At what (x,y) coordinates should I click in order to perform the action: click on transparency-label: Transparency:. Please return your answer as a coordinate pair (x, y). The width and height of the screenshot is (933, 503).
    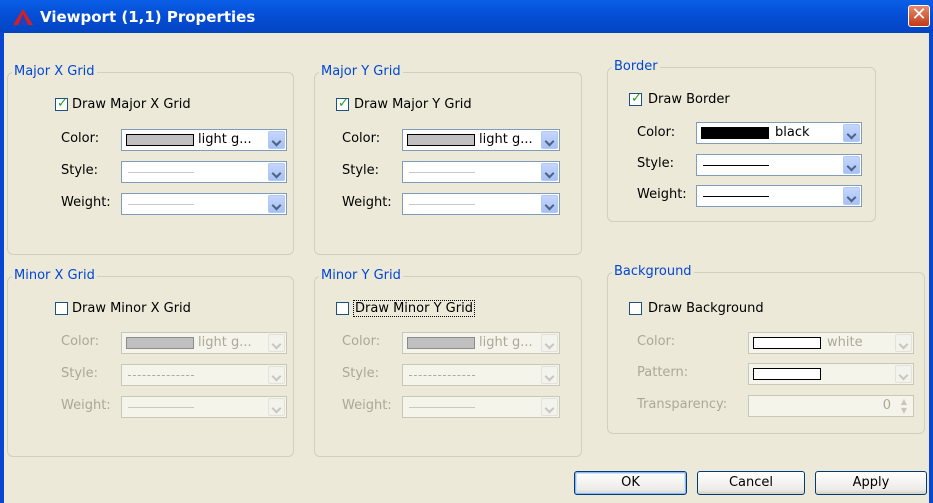
    Looking at the image, I should click on (682, 404).